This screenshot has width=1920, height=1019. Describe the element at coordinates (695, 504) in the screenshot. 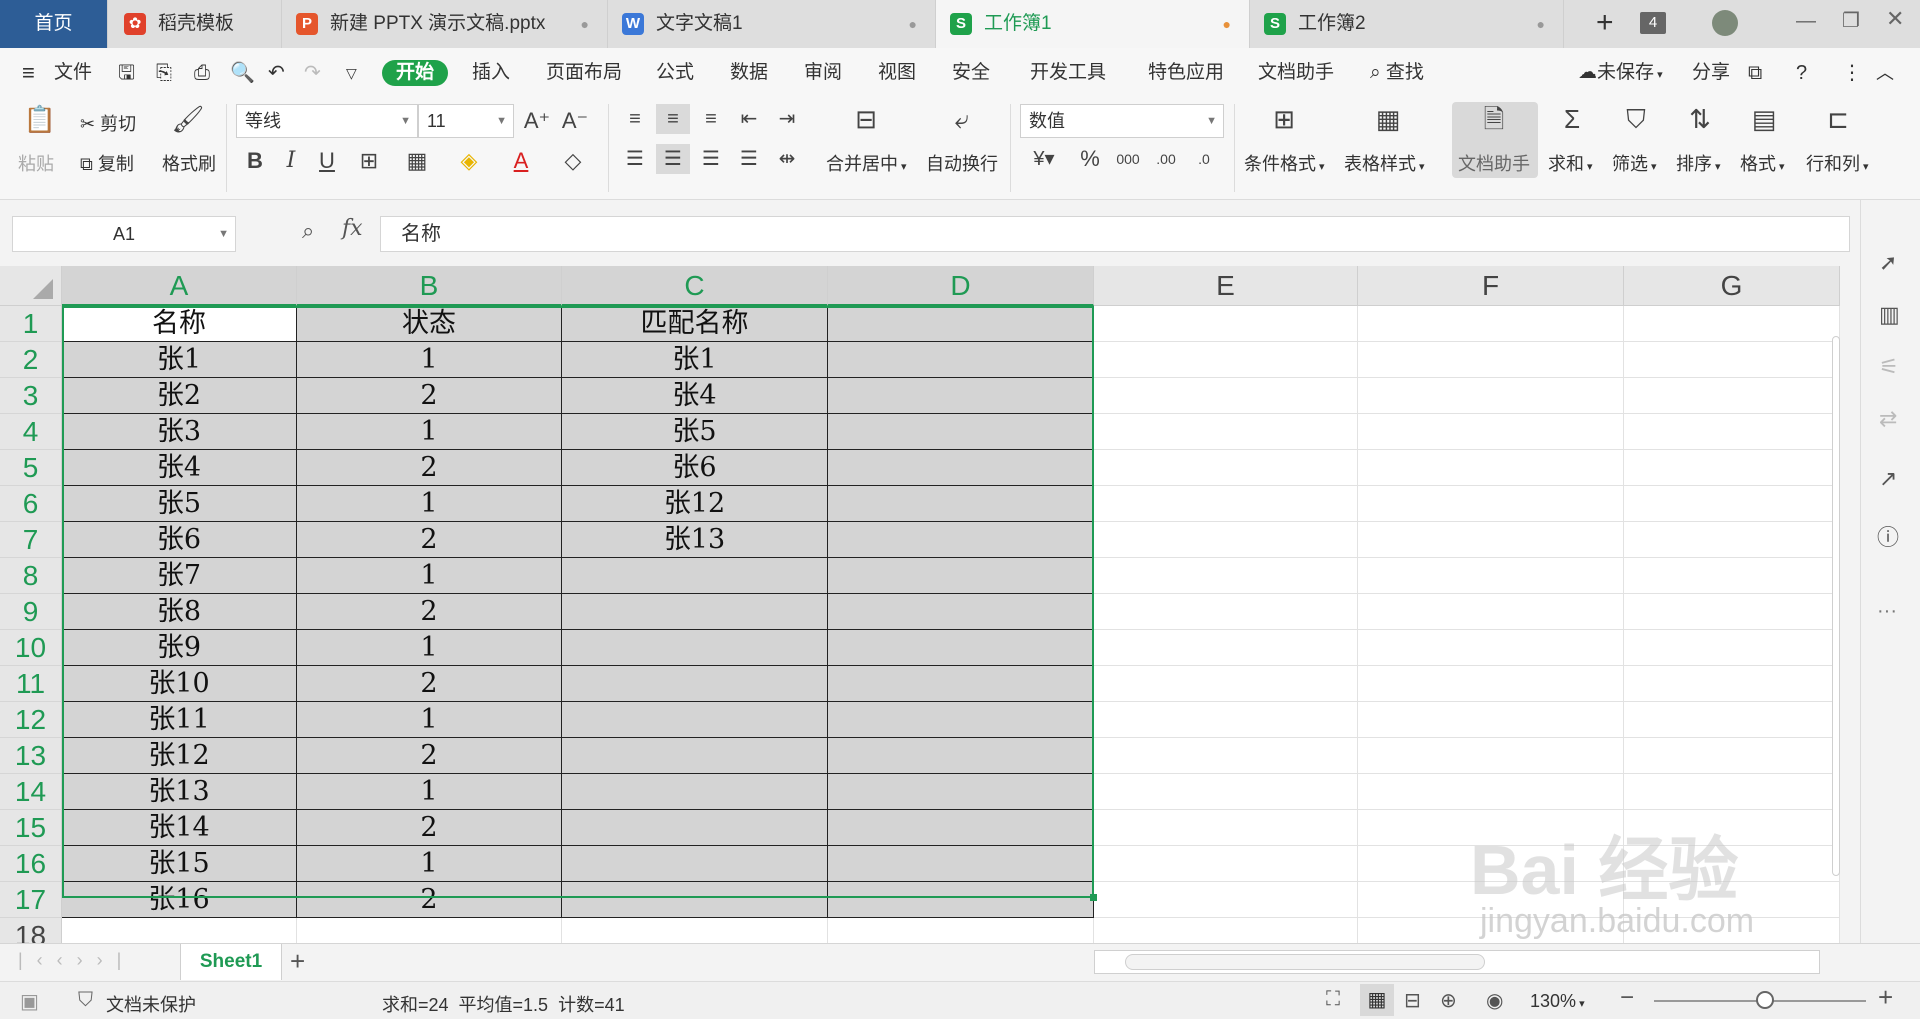

I see `table-cell: 张12` at that location.